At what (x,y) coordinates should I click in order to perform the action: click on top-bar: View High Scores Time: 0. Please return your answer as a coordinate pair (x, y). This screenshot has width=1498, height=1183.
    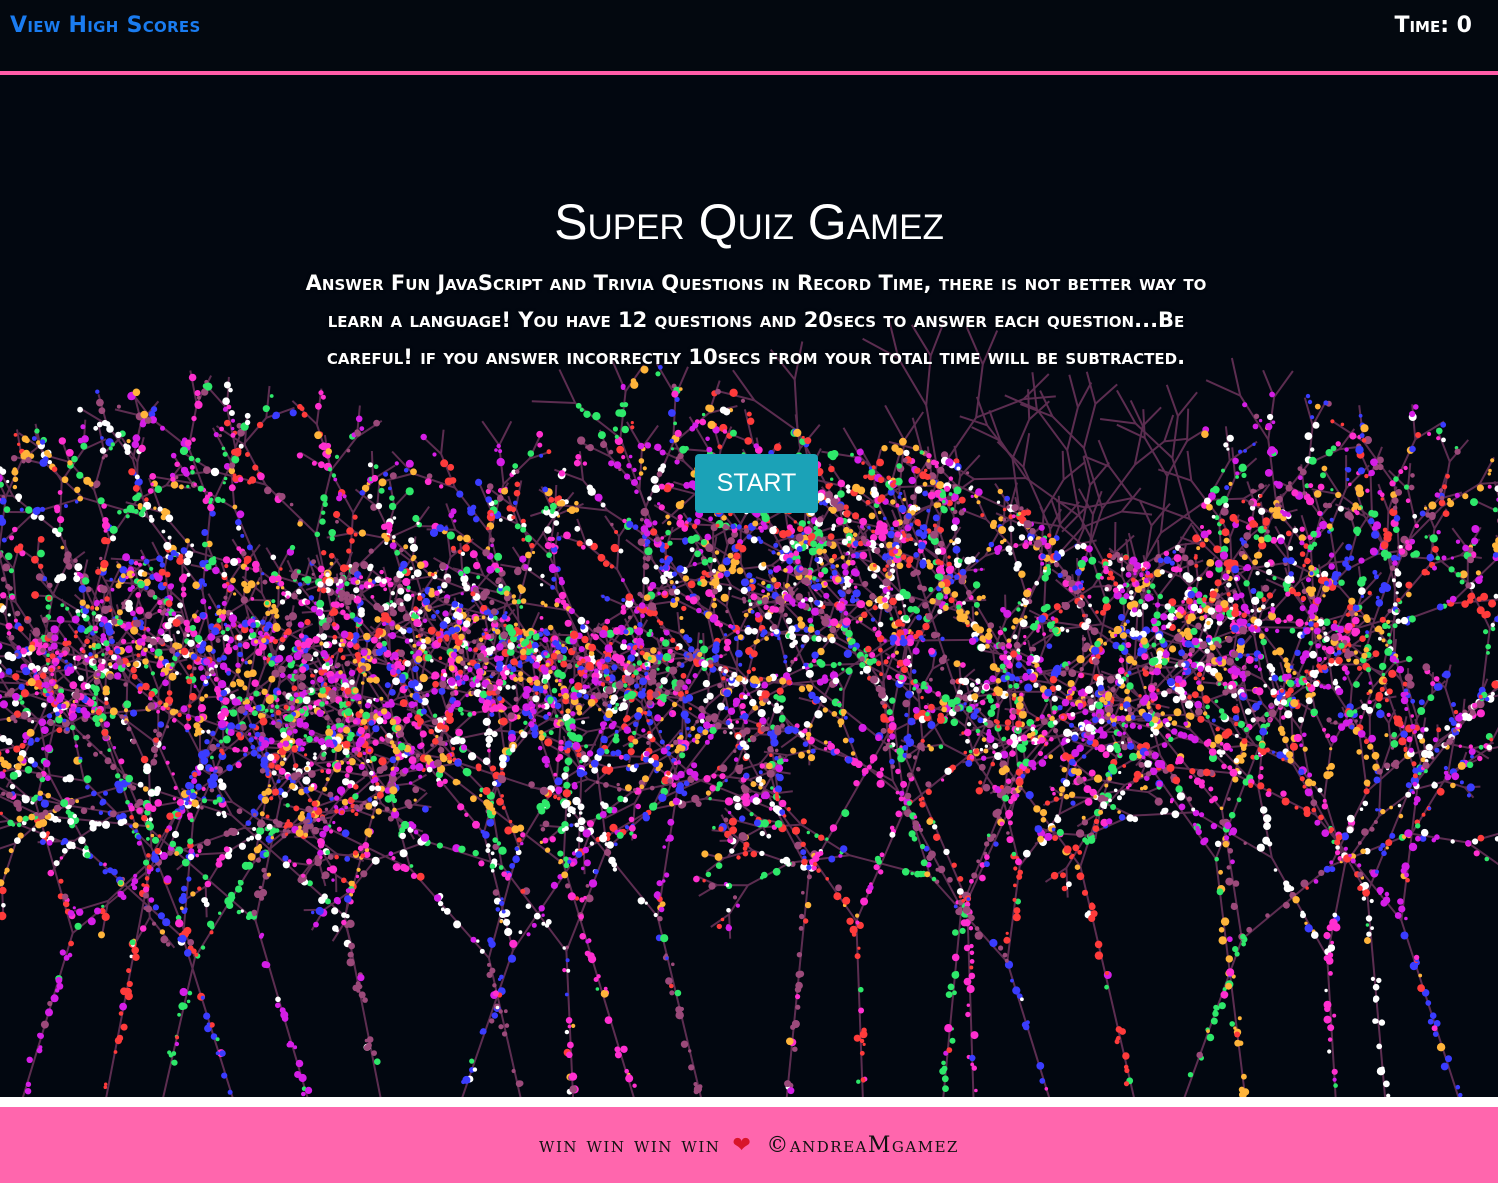
    Looking at the image, I should click on (749, 37).